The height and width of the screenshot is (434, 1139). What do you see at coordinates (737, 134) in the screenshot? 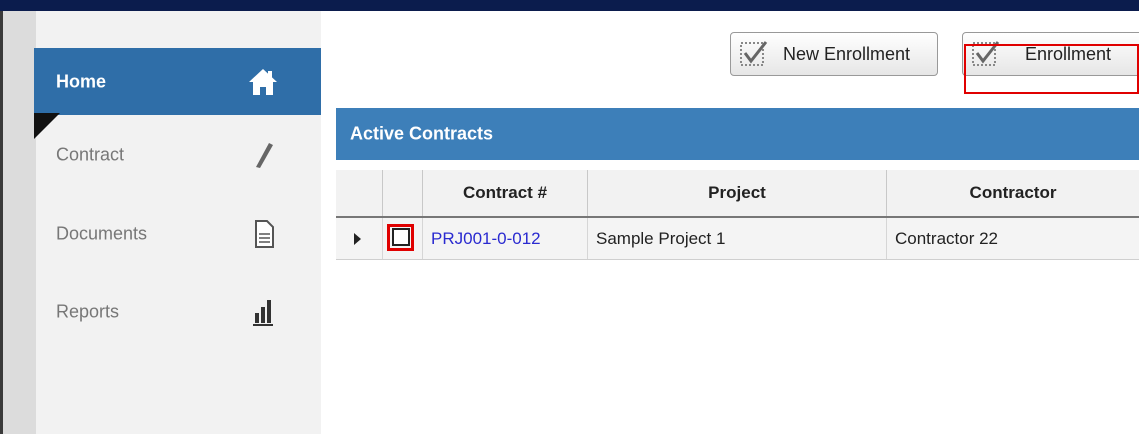
I see `active-contracts-header: Active Contracts` at bounding box center [737, 134].